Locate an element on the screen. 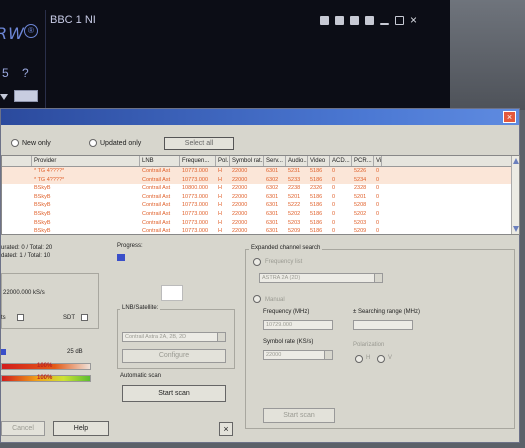 This screenshot has height=448, width=525. scroll-down-icon is located at coordinates (516, 229).